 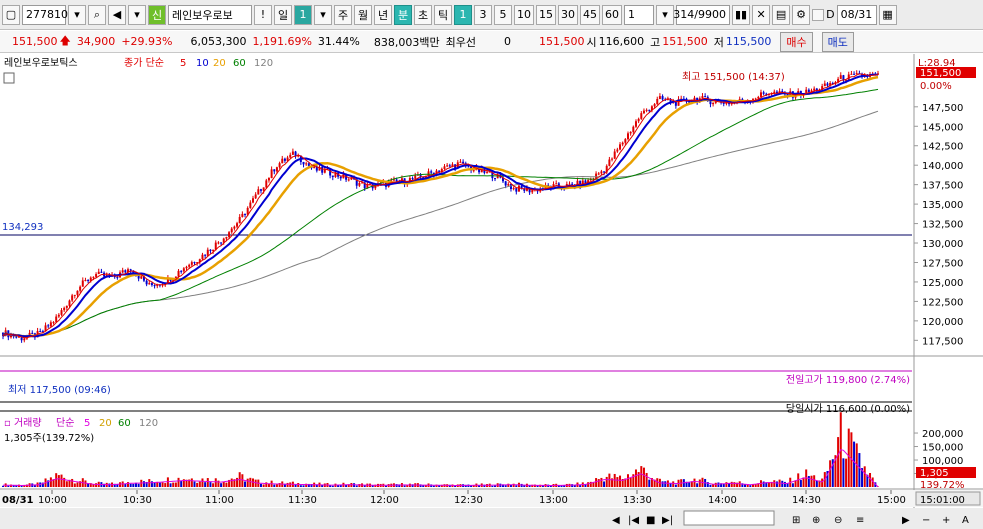 I want to click on period-dropdown-icon: ▾, so click(x=323, y=14).